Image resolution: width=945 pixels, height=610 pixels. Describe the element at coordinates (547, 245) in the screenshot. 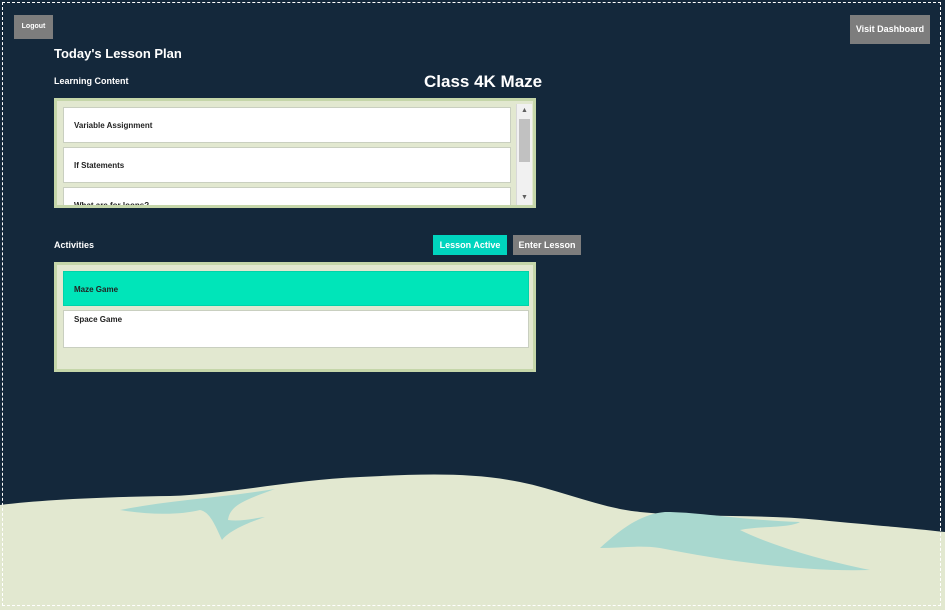

I see `enter-lesson-button: Enter Lesson` at that location.